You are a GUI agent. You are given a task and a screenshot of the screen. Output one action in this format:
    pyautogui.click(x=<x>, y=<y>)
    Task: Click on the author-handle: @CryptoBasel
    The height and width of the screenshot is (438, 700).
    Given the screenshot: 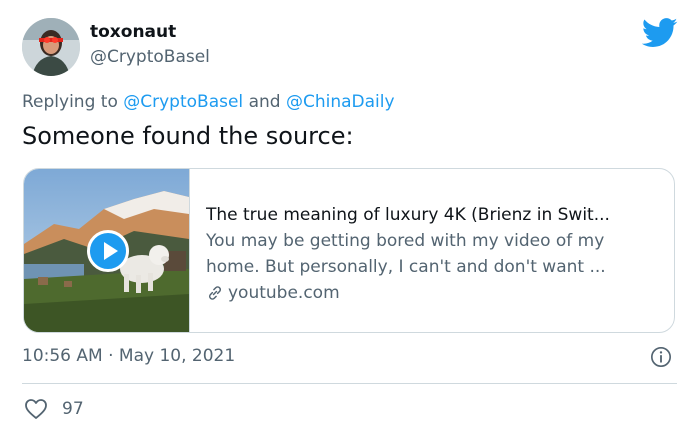 What is the action you would take?
    pyautogui.click(x=150, y=57)
    